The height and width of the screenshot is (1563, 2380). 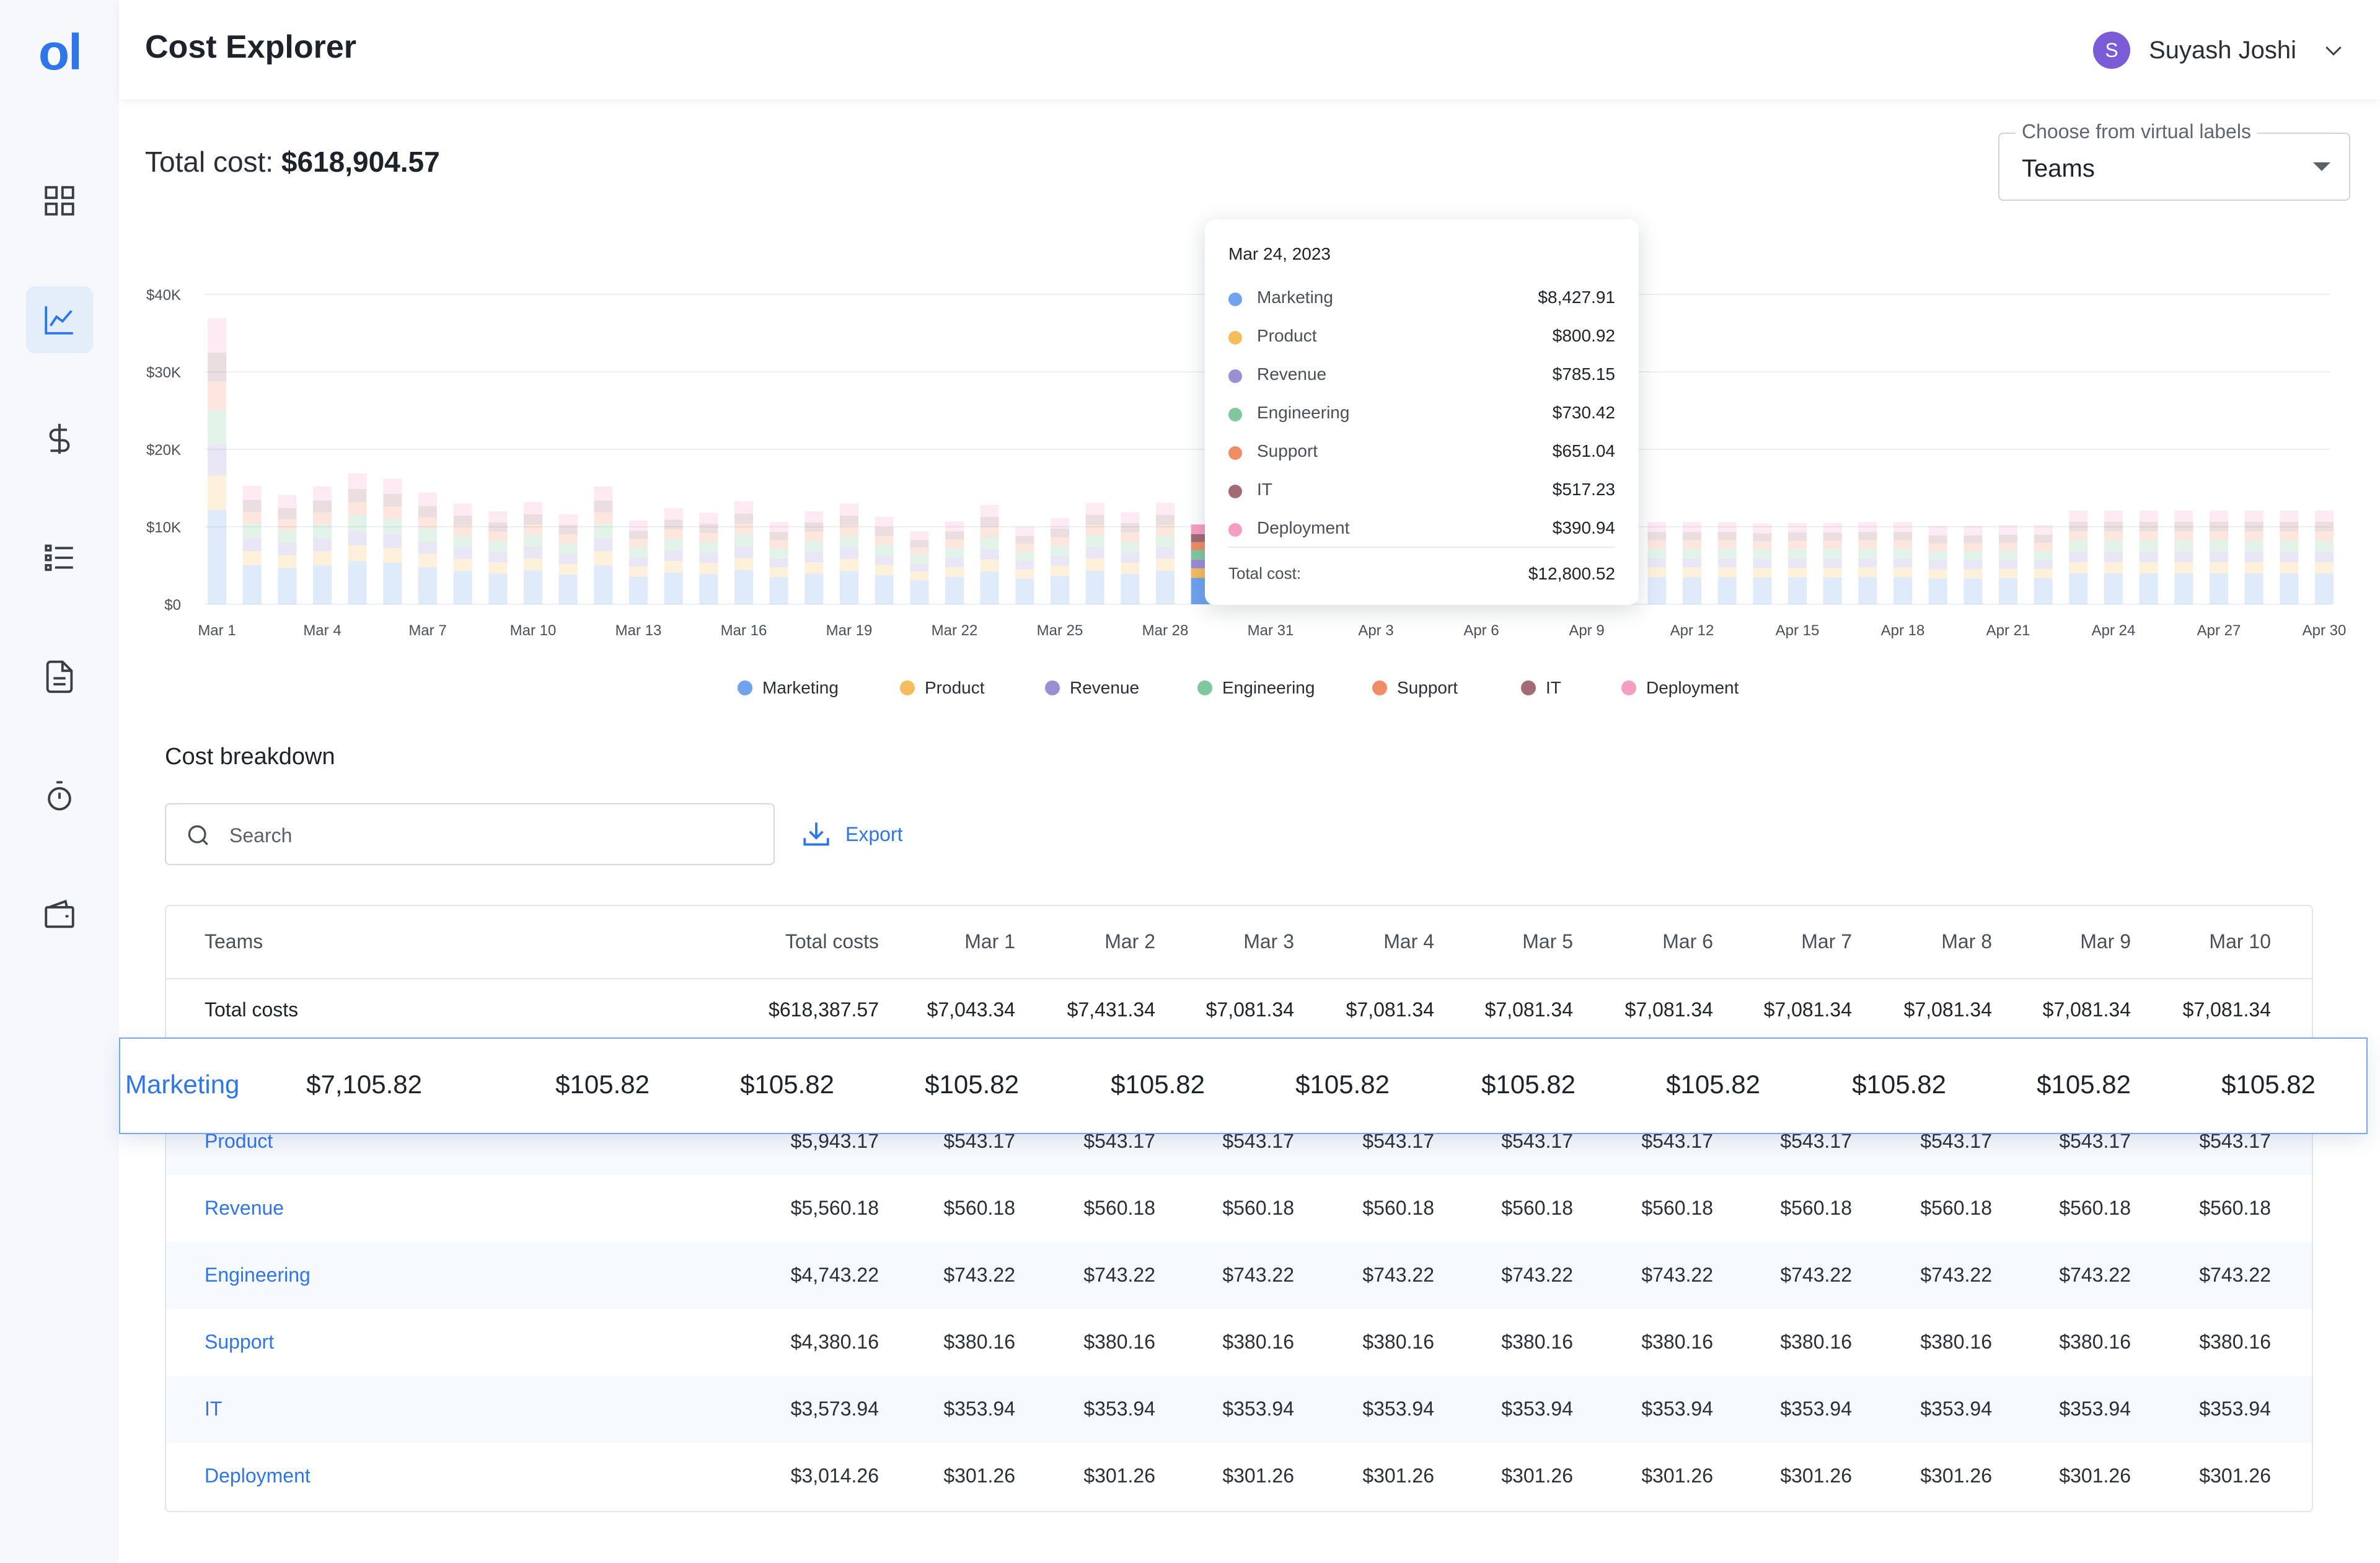 I want to click on legend-item-support: Support, so click(x=1415, y=688).